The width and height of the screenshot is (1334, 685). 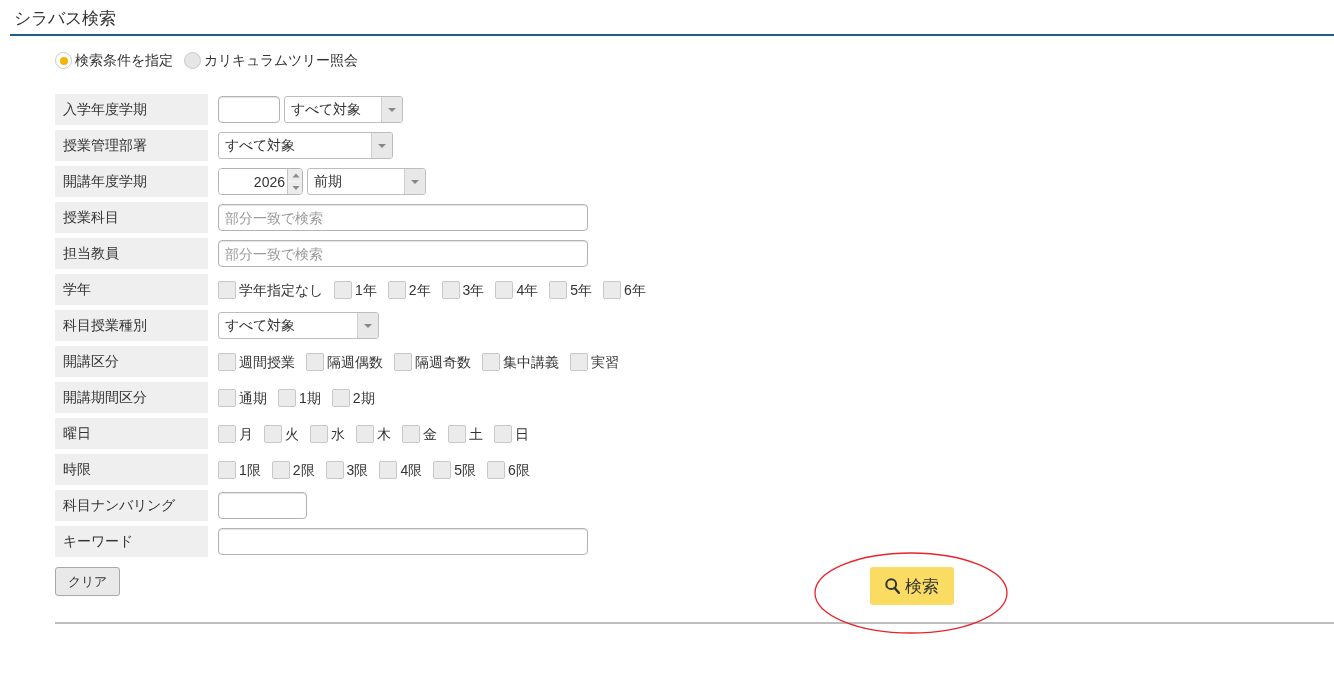 What do you see at coordinates (363, 397) in the screenshot?
I see `checkbox-label: 2期` at bounding box center [363, 397].